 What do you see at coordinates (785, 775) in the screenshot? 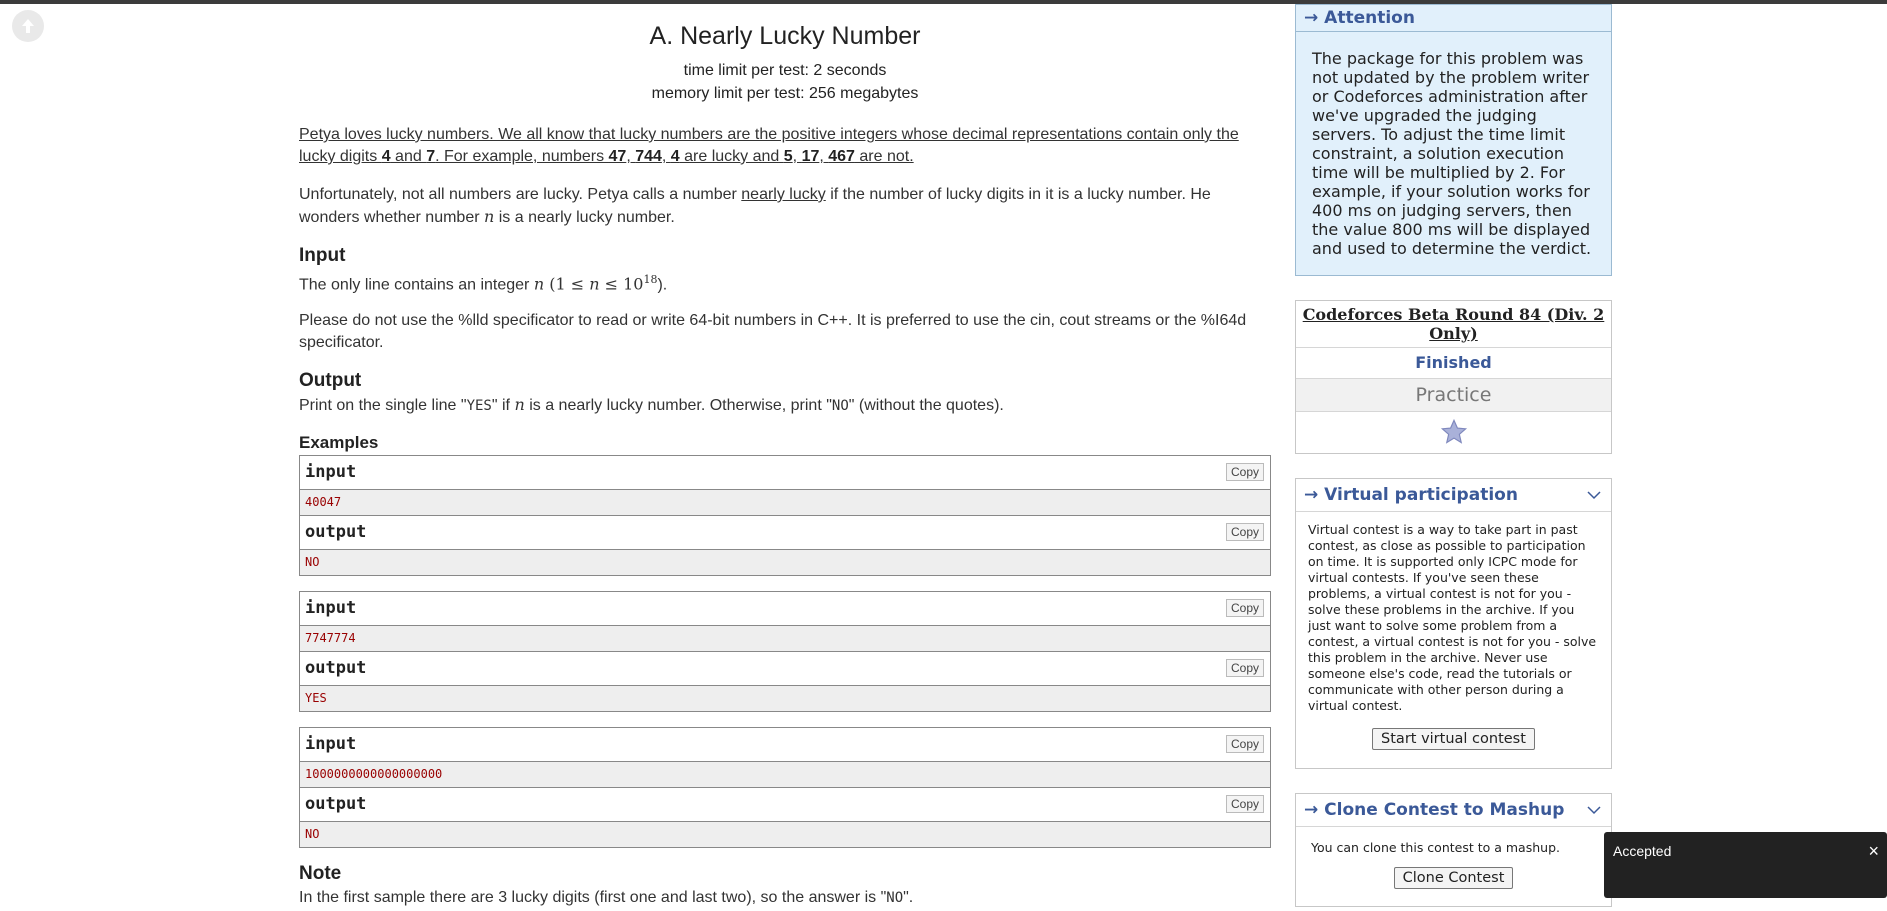
I see `sample-input-value: 1000000000000000000` at bounding box center [785, 775].